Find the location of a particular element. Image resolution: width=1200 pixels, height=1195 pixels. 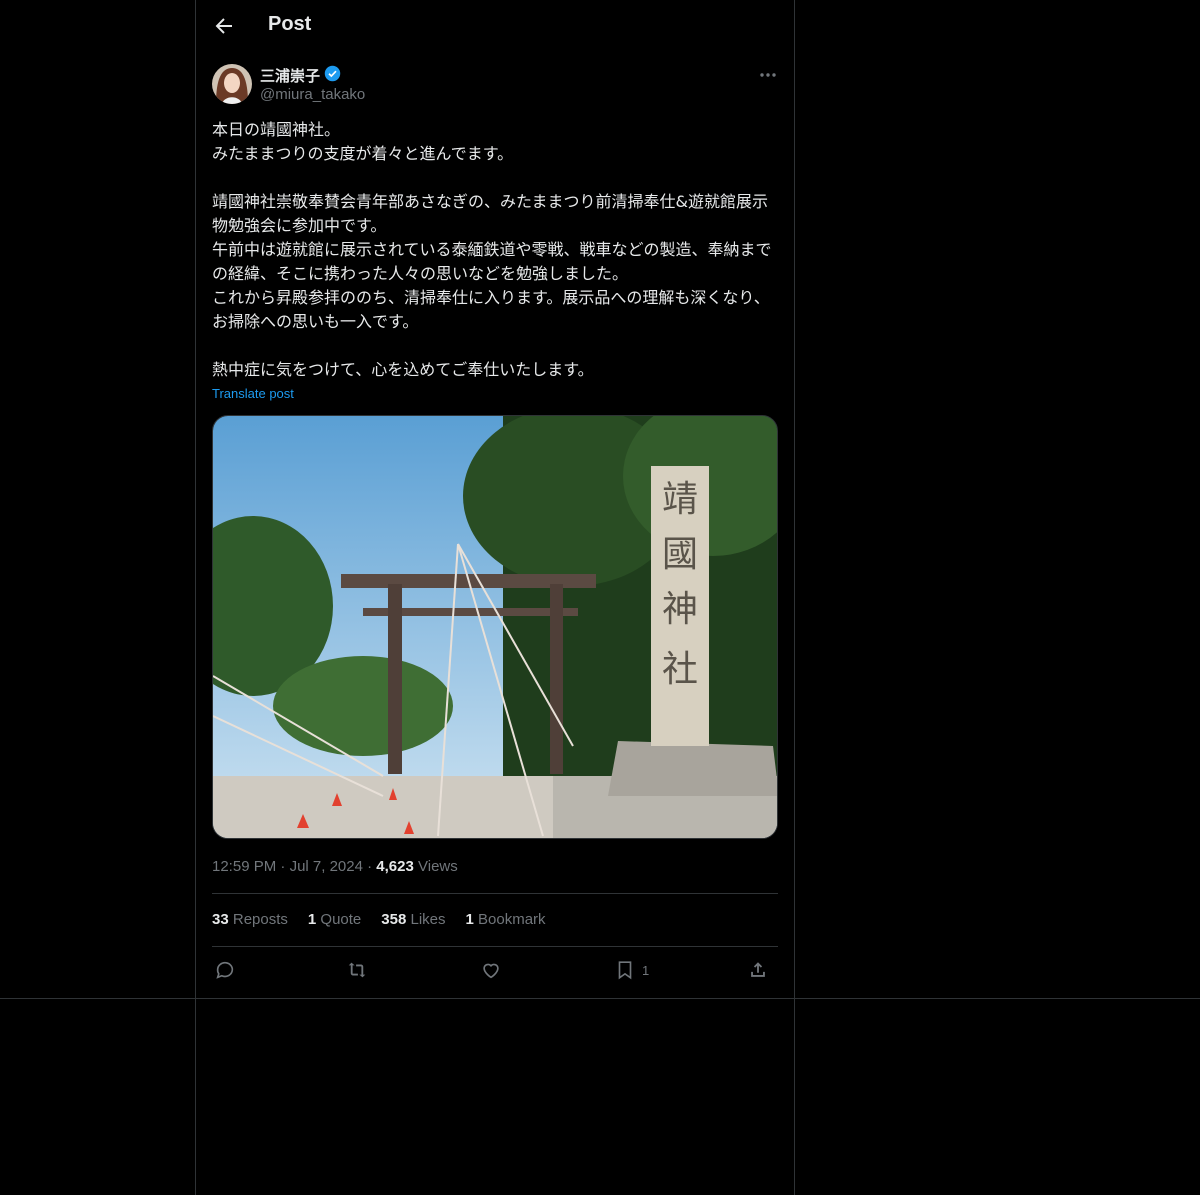

stone-char-3: 神 is located at coordinates (680, 609).